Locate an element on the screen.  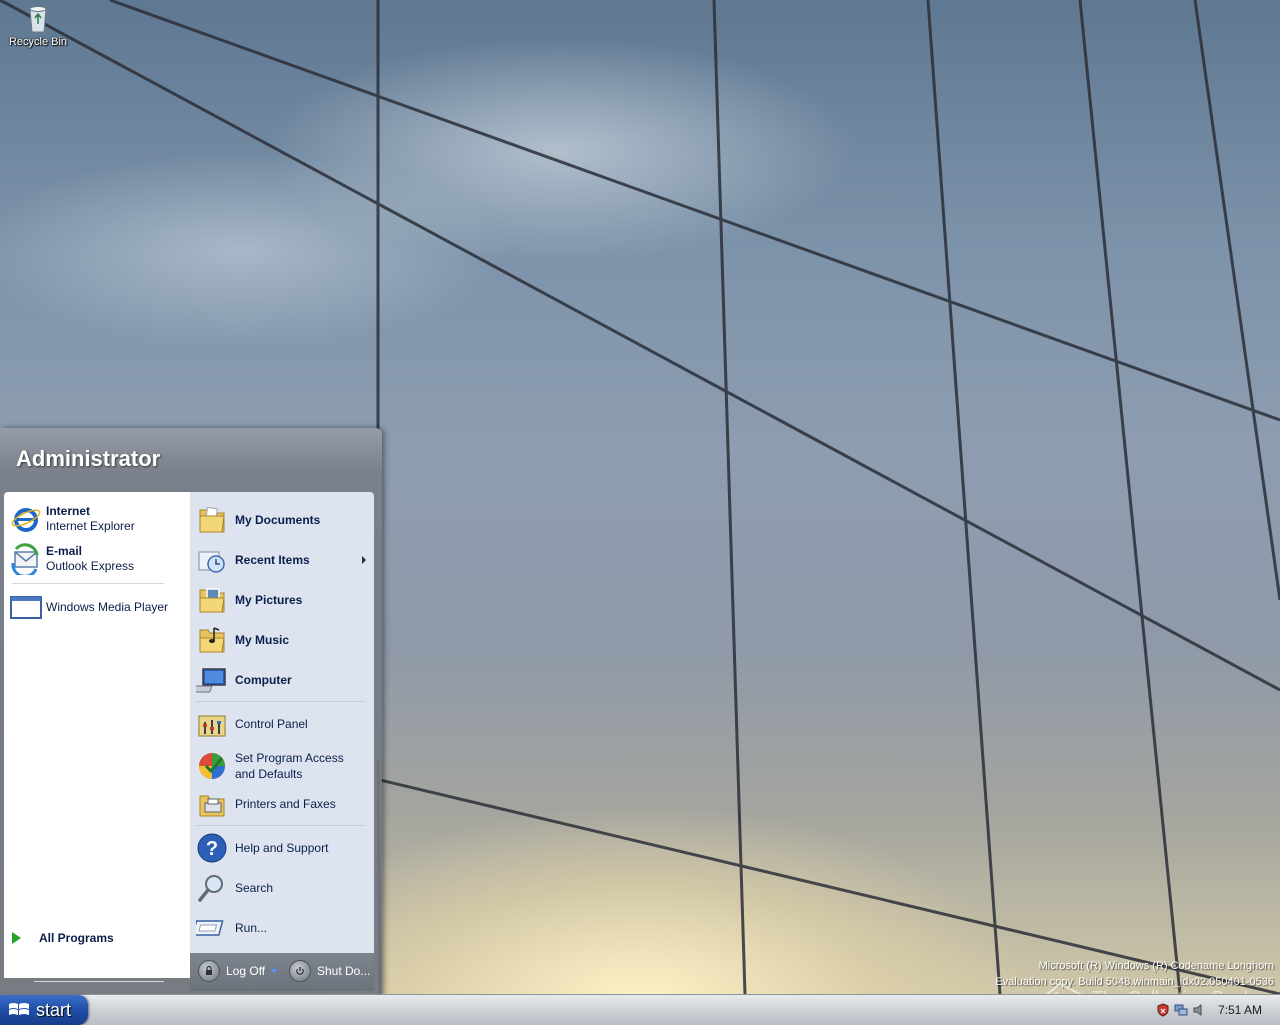
recent-items-icon is located at coordinates (211, 562).